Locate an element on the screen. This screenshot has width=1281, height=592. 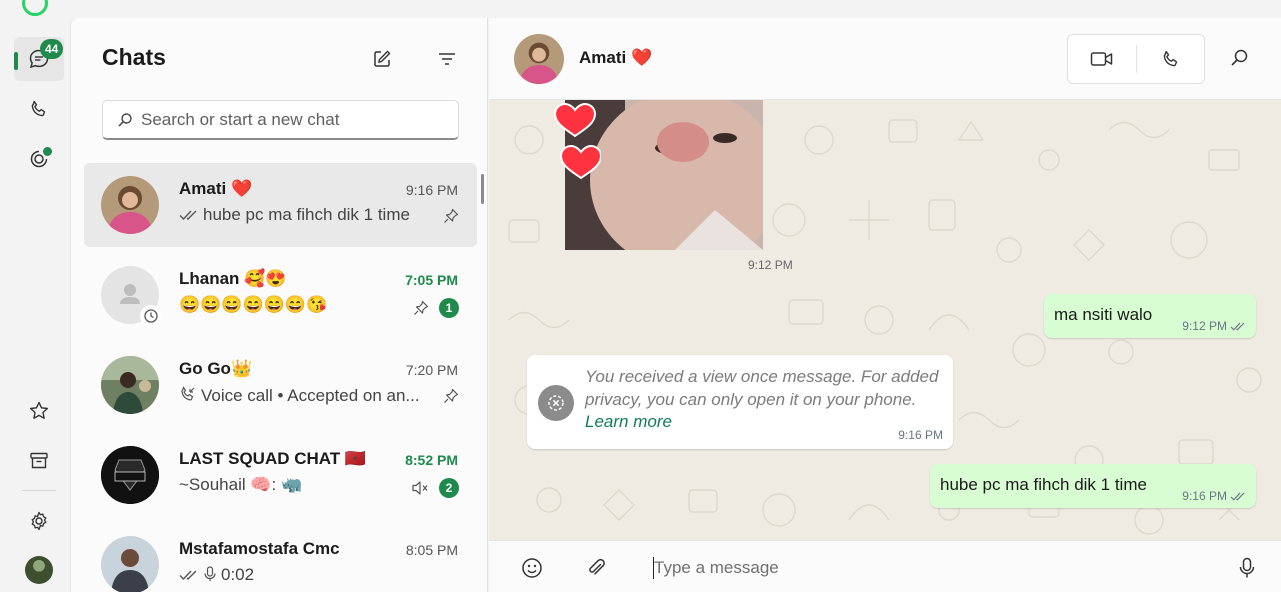
call-buttons is located at coordinates (1136, 59).